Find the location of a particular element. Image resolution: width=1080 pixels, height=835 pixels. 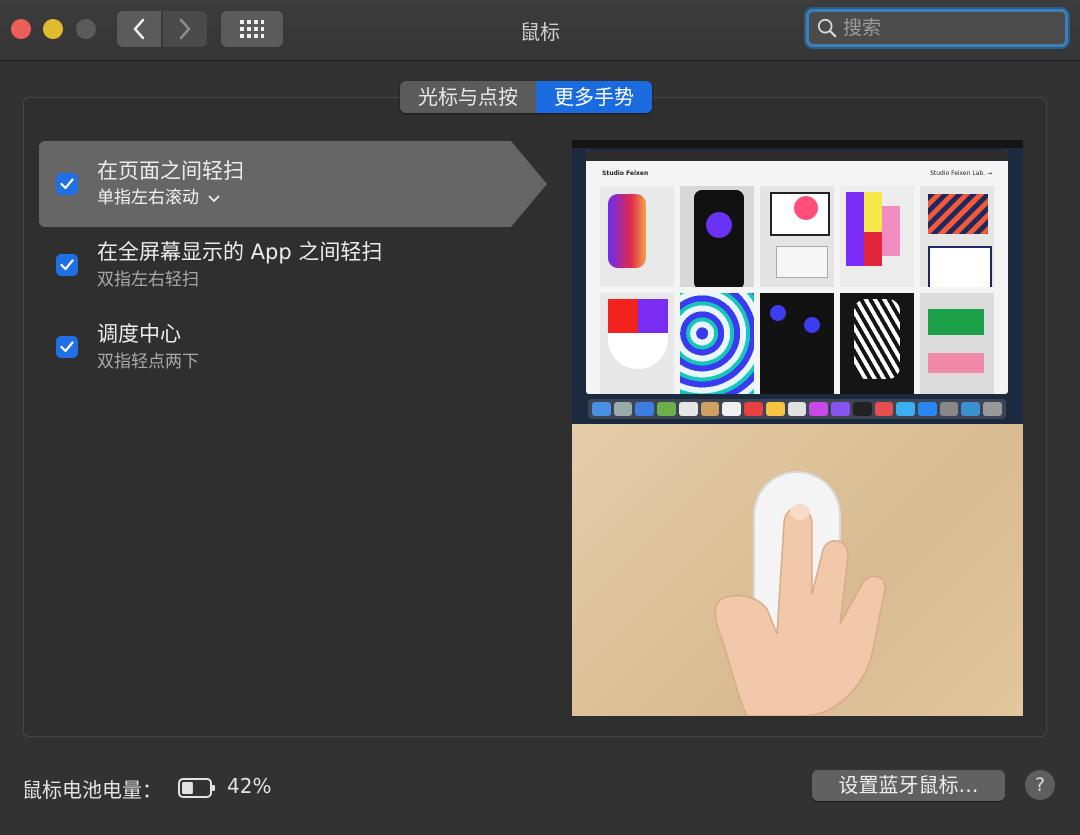

tab-point-and-click: 光标与点按 is located at coordinates (468, 97).